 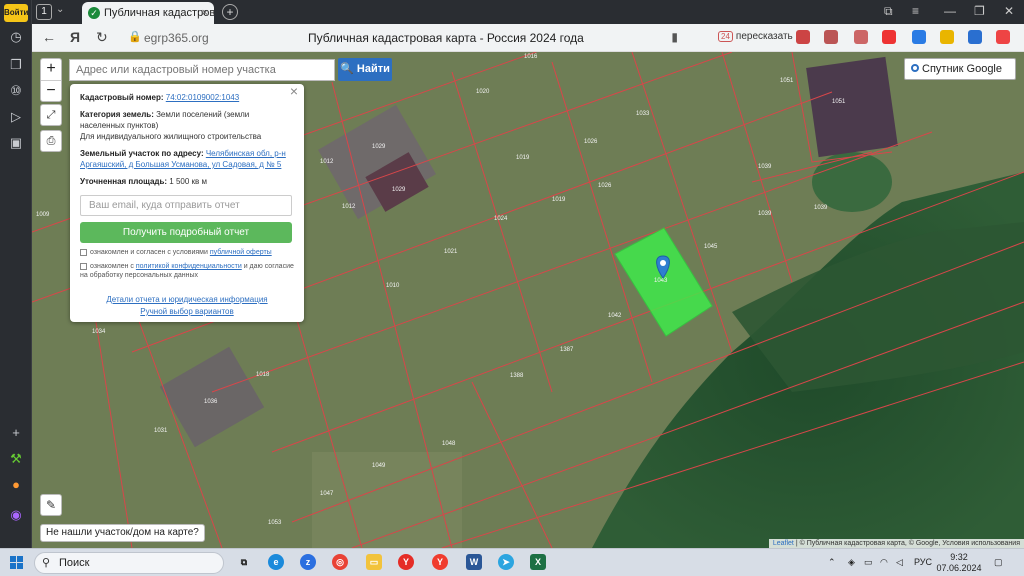 What do you see at coordinates (1009, 11) in the screenshot?
I see `close-window-icon: ✕` at bounding box center [1009, 11].